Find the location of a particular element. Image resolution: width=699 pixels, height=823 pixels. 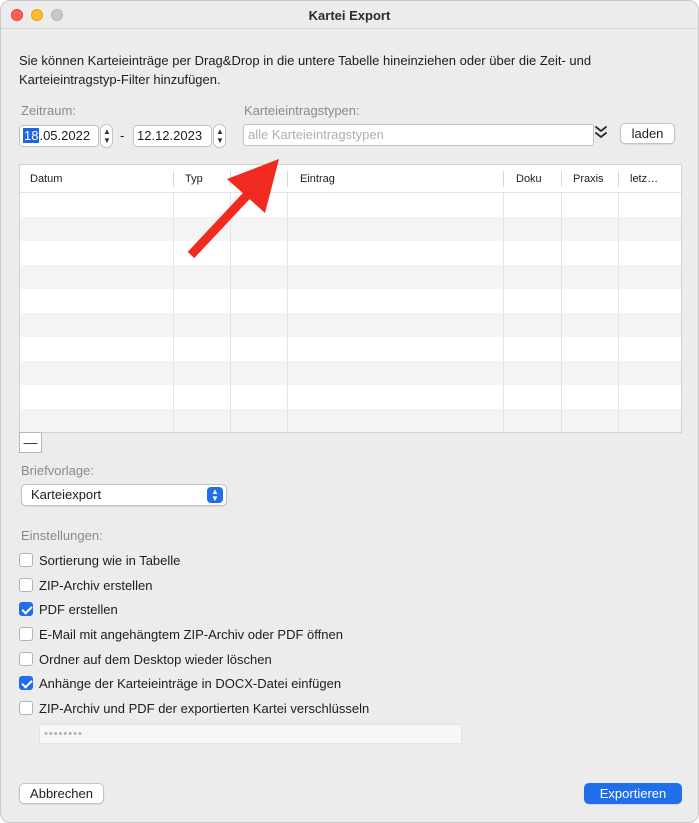

einstellungen-label: Einstellungen: is located at coordinates (62, 535).